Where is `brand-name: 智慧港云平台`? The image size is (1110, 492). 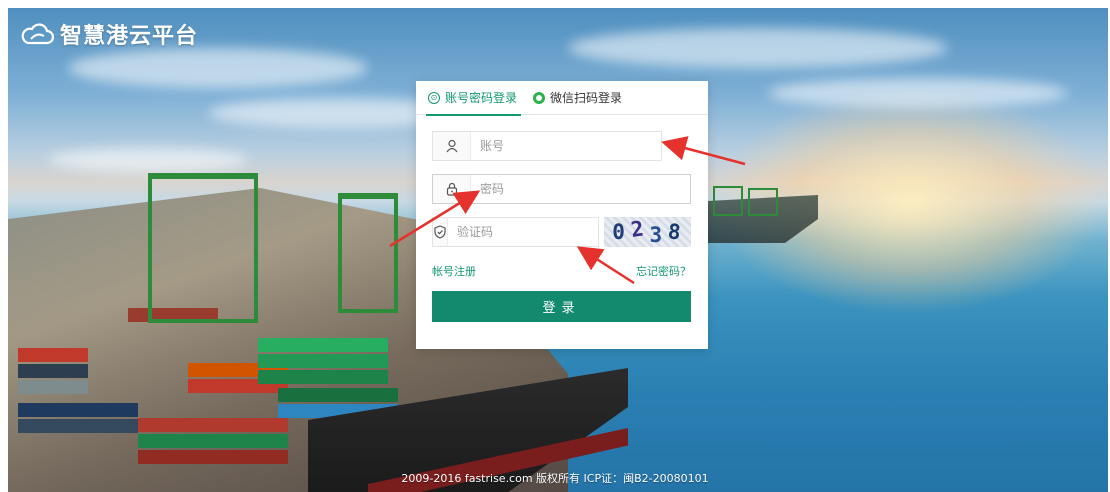
brand-name: 智慧港云平台 is located at coordinates (129, 36).